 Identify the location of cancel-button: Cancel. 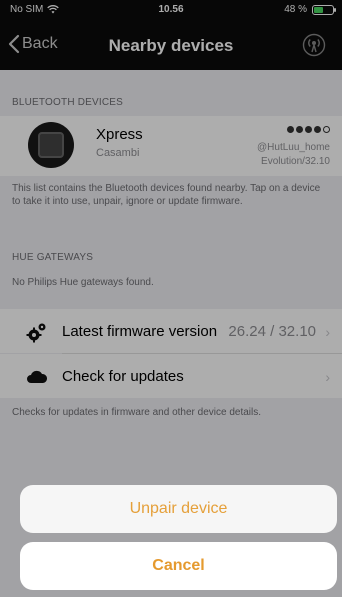
(178, 566).